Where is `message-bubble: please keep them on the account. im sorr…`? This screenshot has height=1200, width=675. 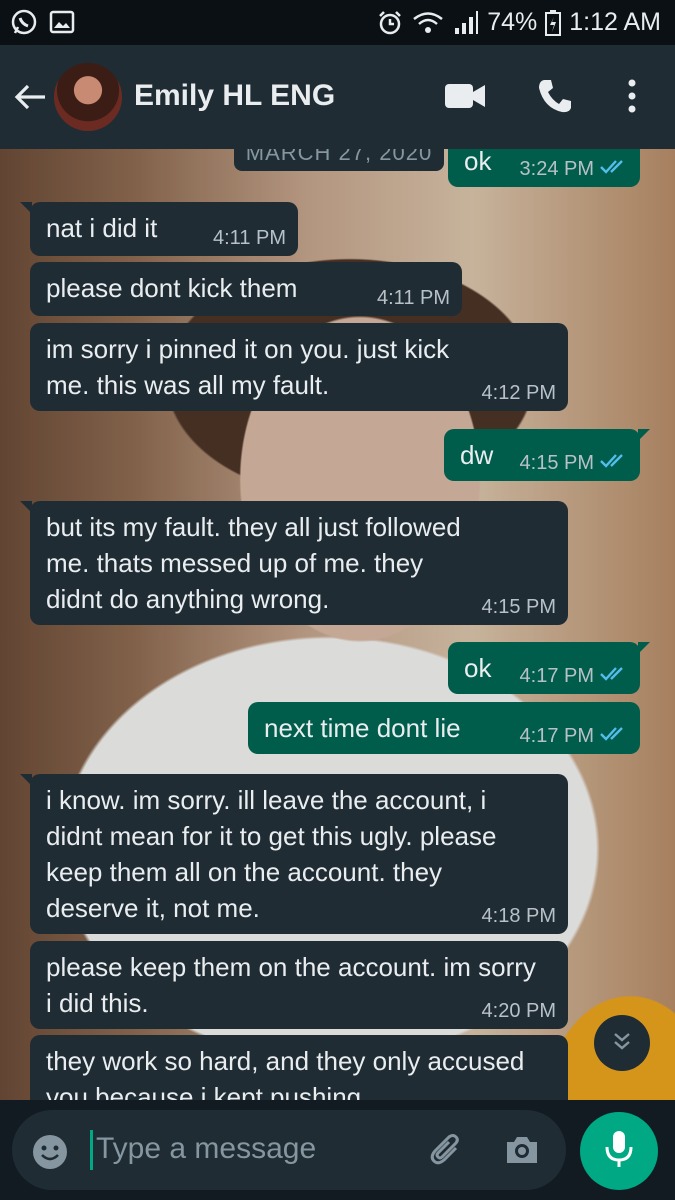
message-bubble: please keep them on the account. im sorr… is located at coordinates (299, 985).